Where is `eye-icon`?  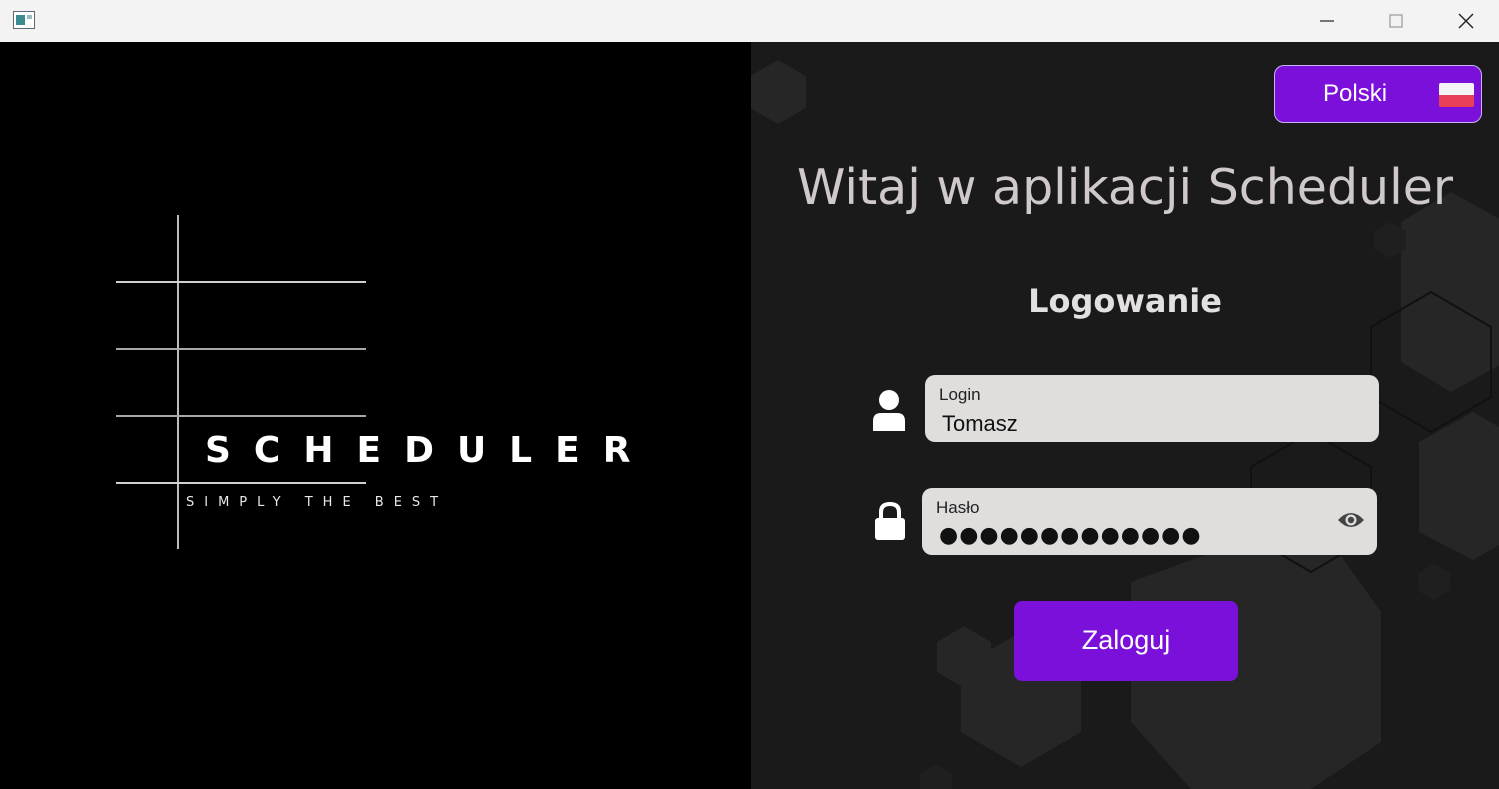
eye-icon is located at coordinates (1351, 520).